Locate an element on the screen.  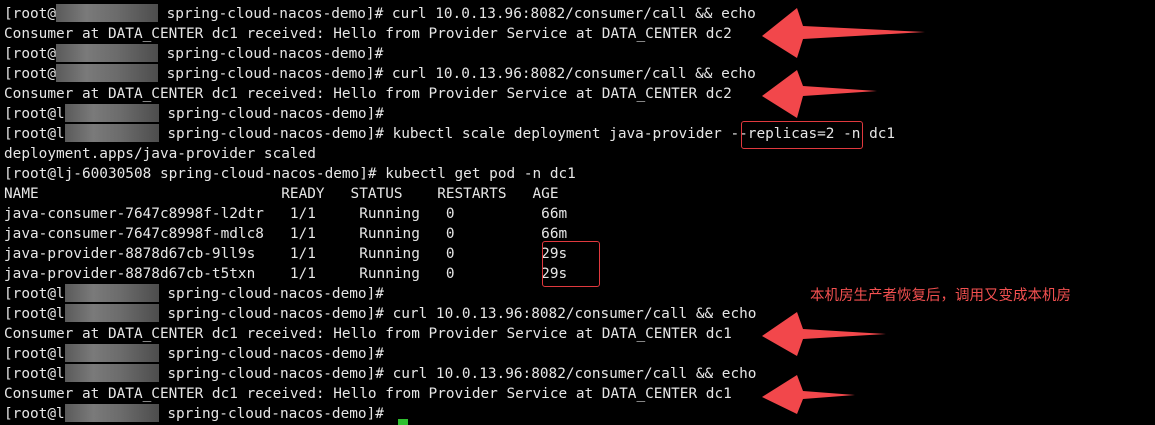
annotation-arrows is located at coordinates (843, 211).